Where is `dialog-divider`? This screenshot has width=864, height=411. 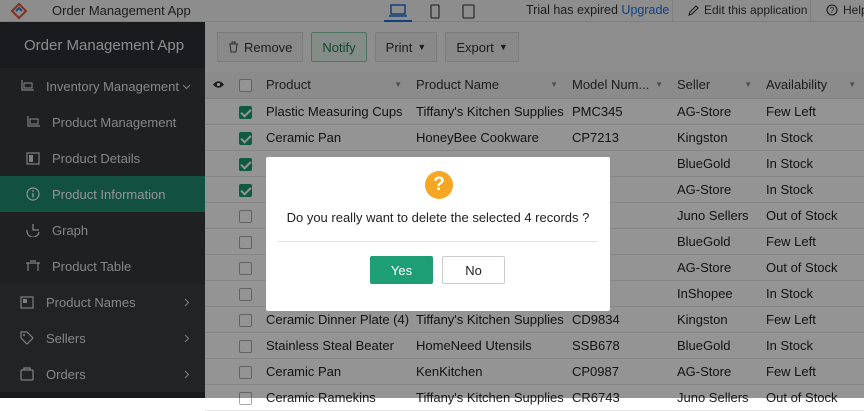 dialog-divider is located at coordinates (438, 241).